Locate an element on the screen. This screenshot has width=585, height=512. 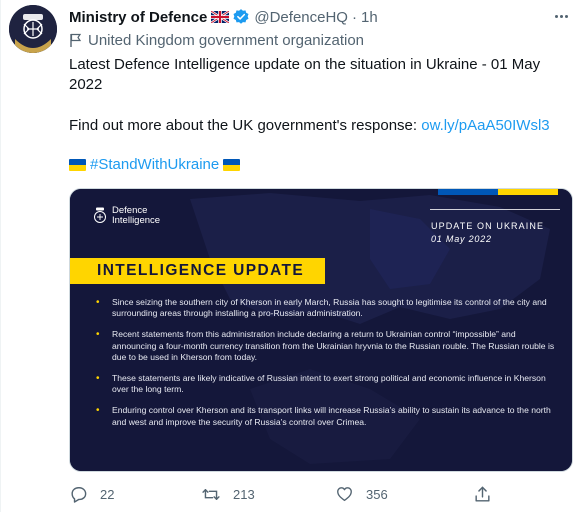
intelligence-update-banner: INTELLIGENCE UPDATE is located at coordinates (197, 271).